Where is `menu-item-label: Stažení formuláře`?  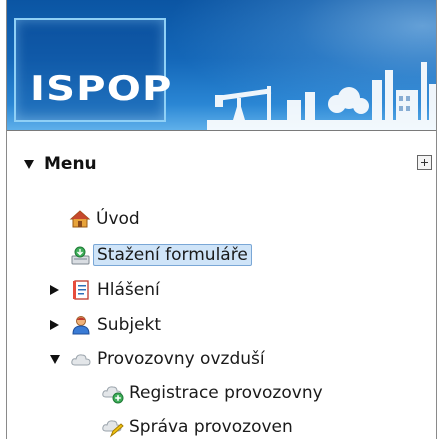
menu-item-label: Stažení formuláře is located at coordinates (172, 255).